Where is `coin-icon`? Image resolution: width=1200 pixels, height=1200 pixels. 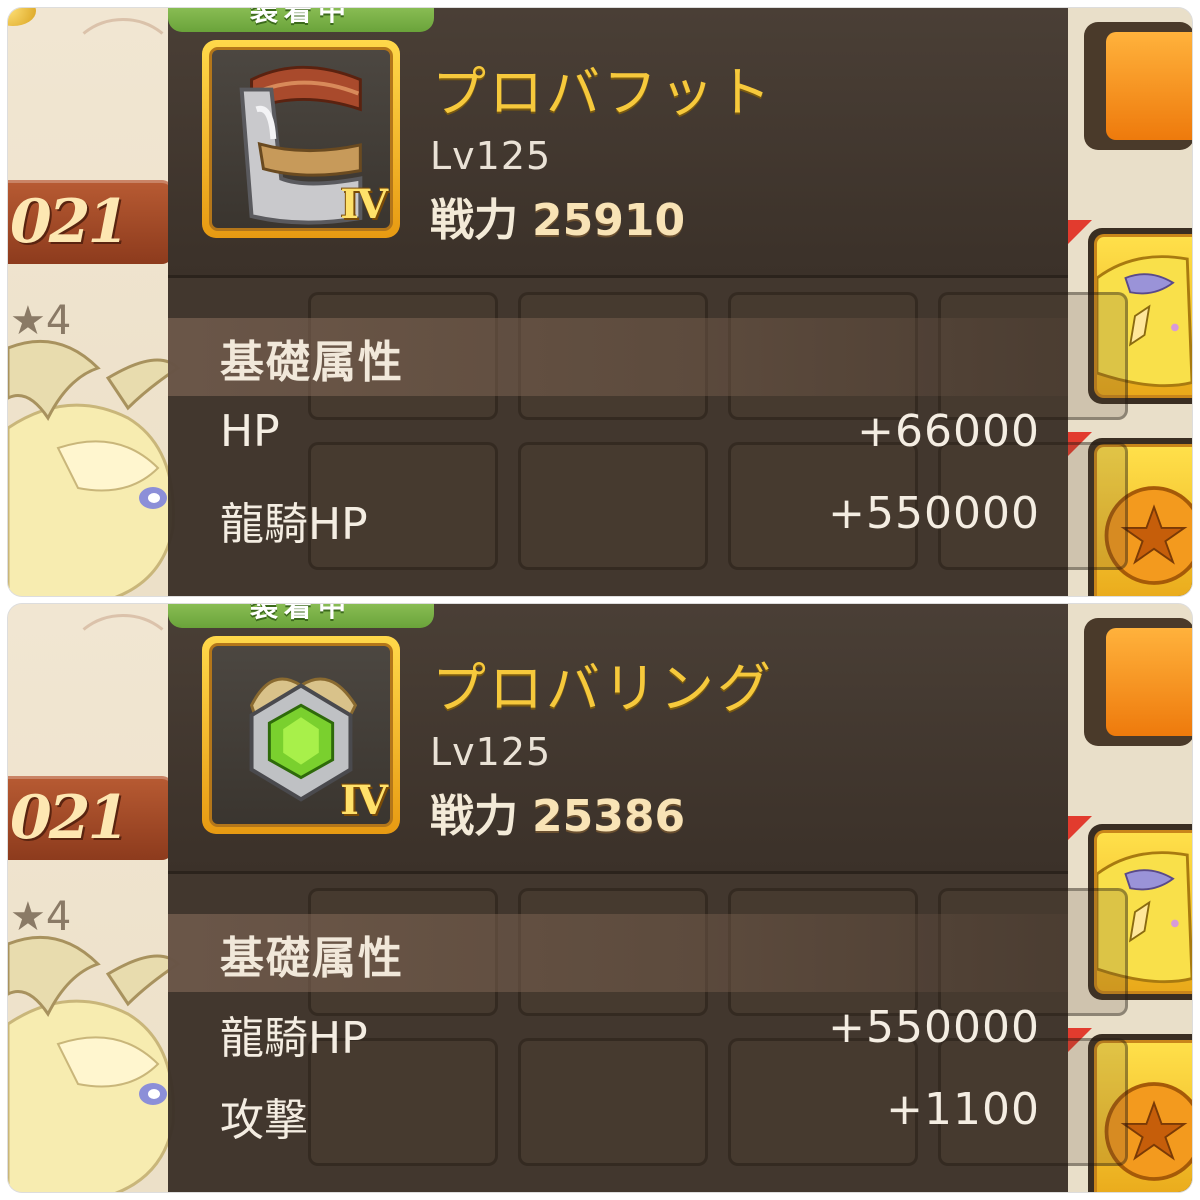
coin-icon is located at coordinates (22, 17).